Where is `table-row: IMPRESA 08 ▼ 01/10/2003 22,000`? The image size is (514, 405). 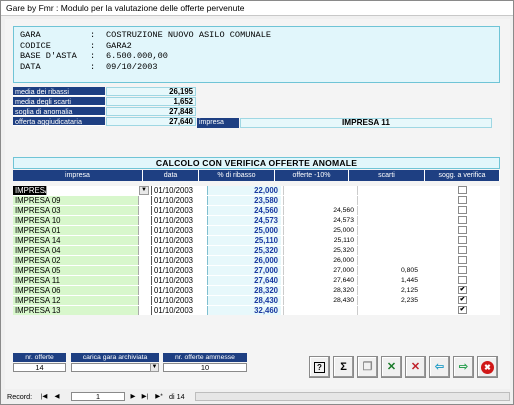 table-row: IMPRESA 08 ▼ 01/10/2003 22,000 is located at coordinates (256, 190).